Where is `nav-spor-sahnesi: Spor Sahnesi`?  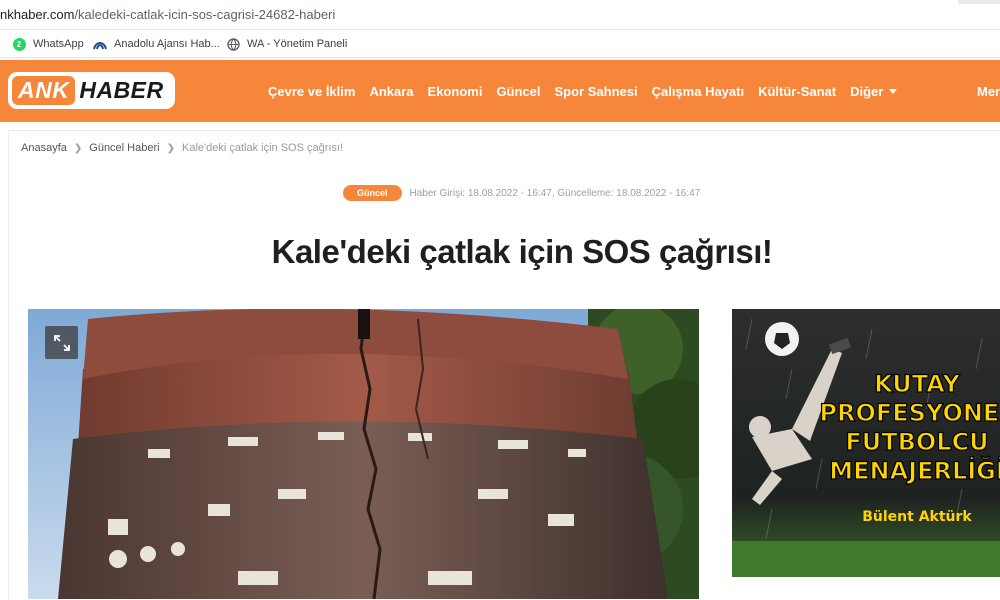 nav-spor-sahnesi: Spor Sahnesi is located at coordinates (596, 91).